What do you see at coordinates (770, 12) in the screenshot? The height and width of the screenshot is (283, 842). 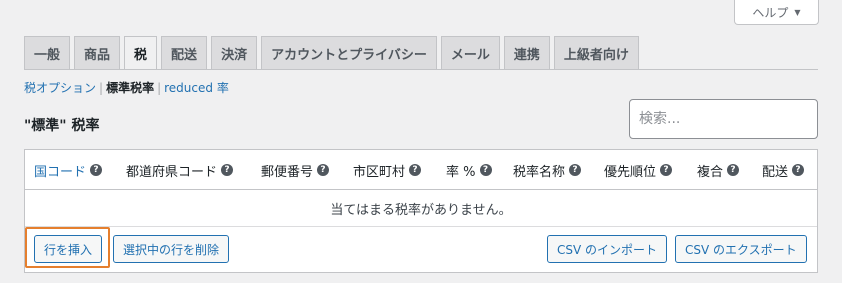 I see `help-label: ヘルプ` at bounding box center [770, 12].